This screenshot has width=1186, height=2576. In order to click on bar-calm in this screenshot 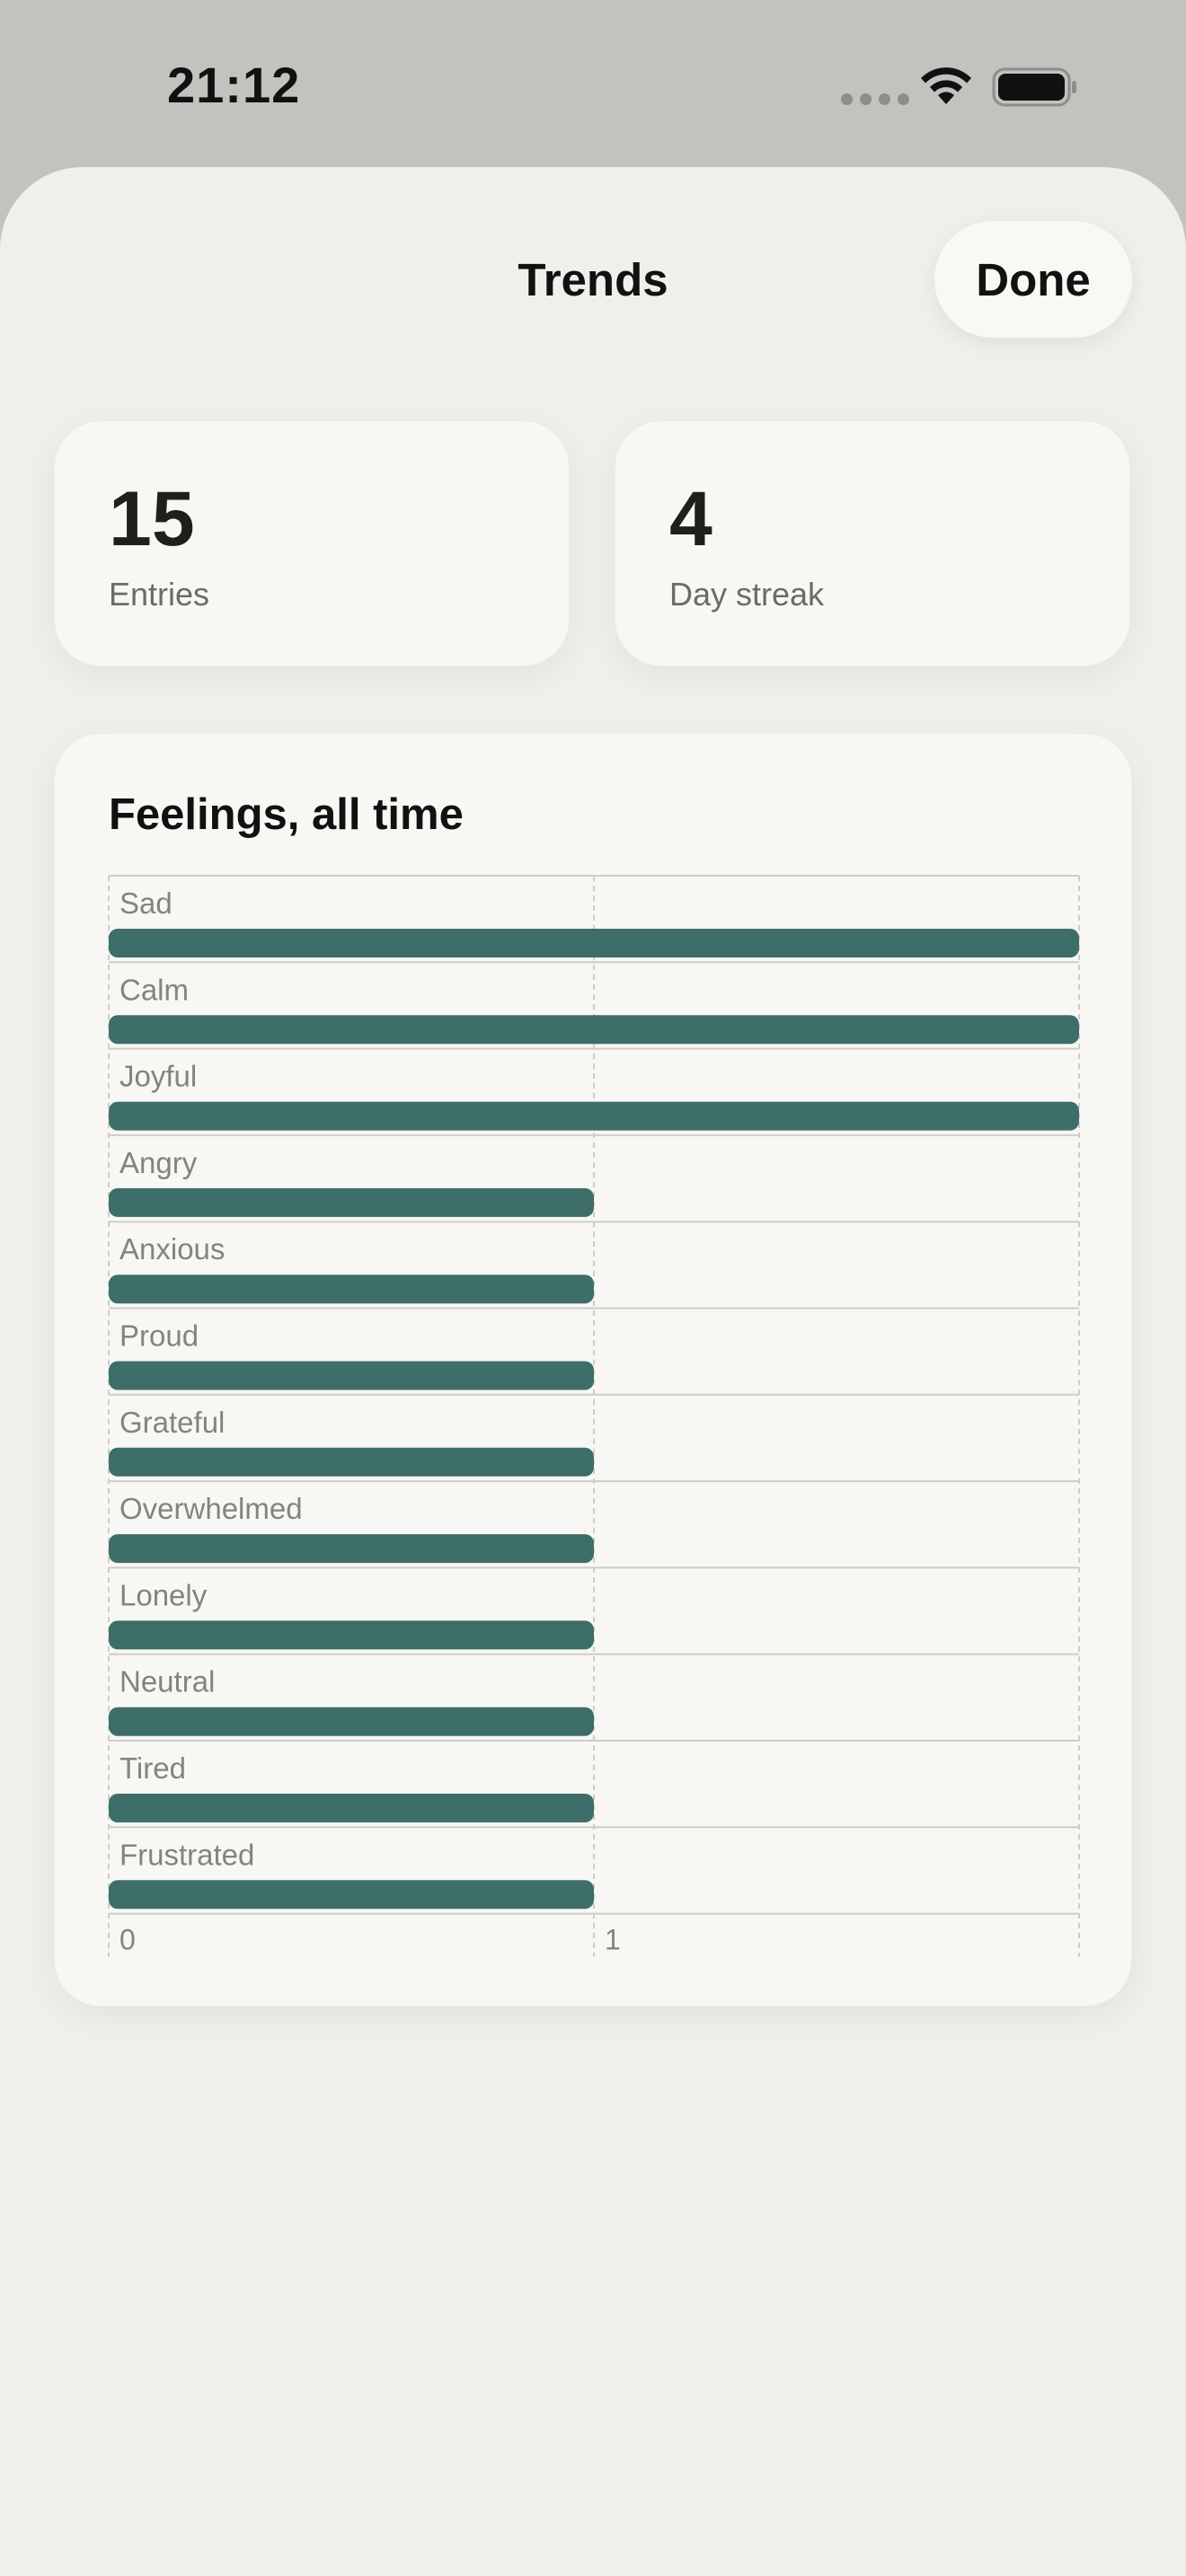, I will do `click(594, 1030)`.